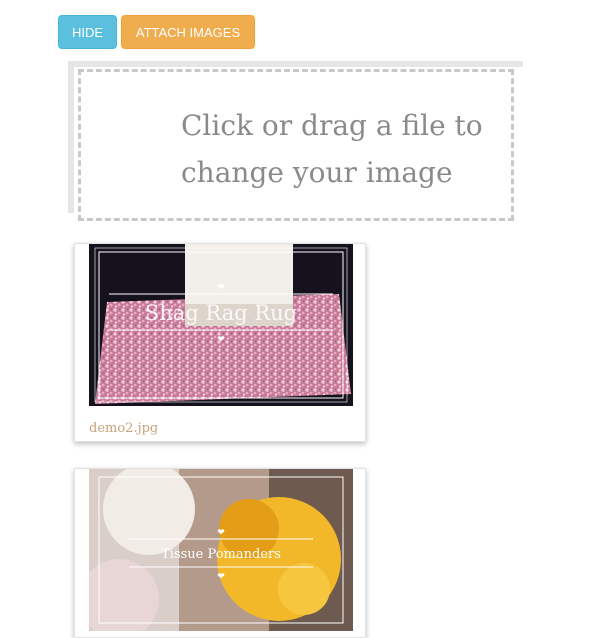  I want to click on image-thumbnail: ❤ ❤ Tissue Pomanders, so click(221, 550).